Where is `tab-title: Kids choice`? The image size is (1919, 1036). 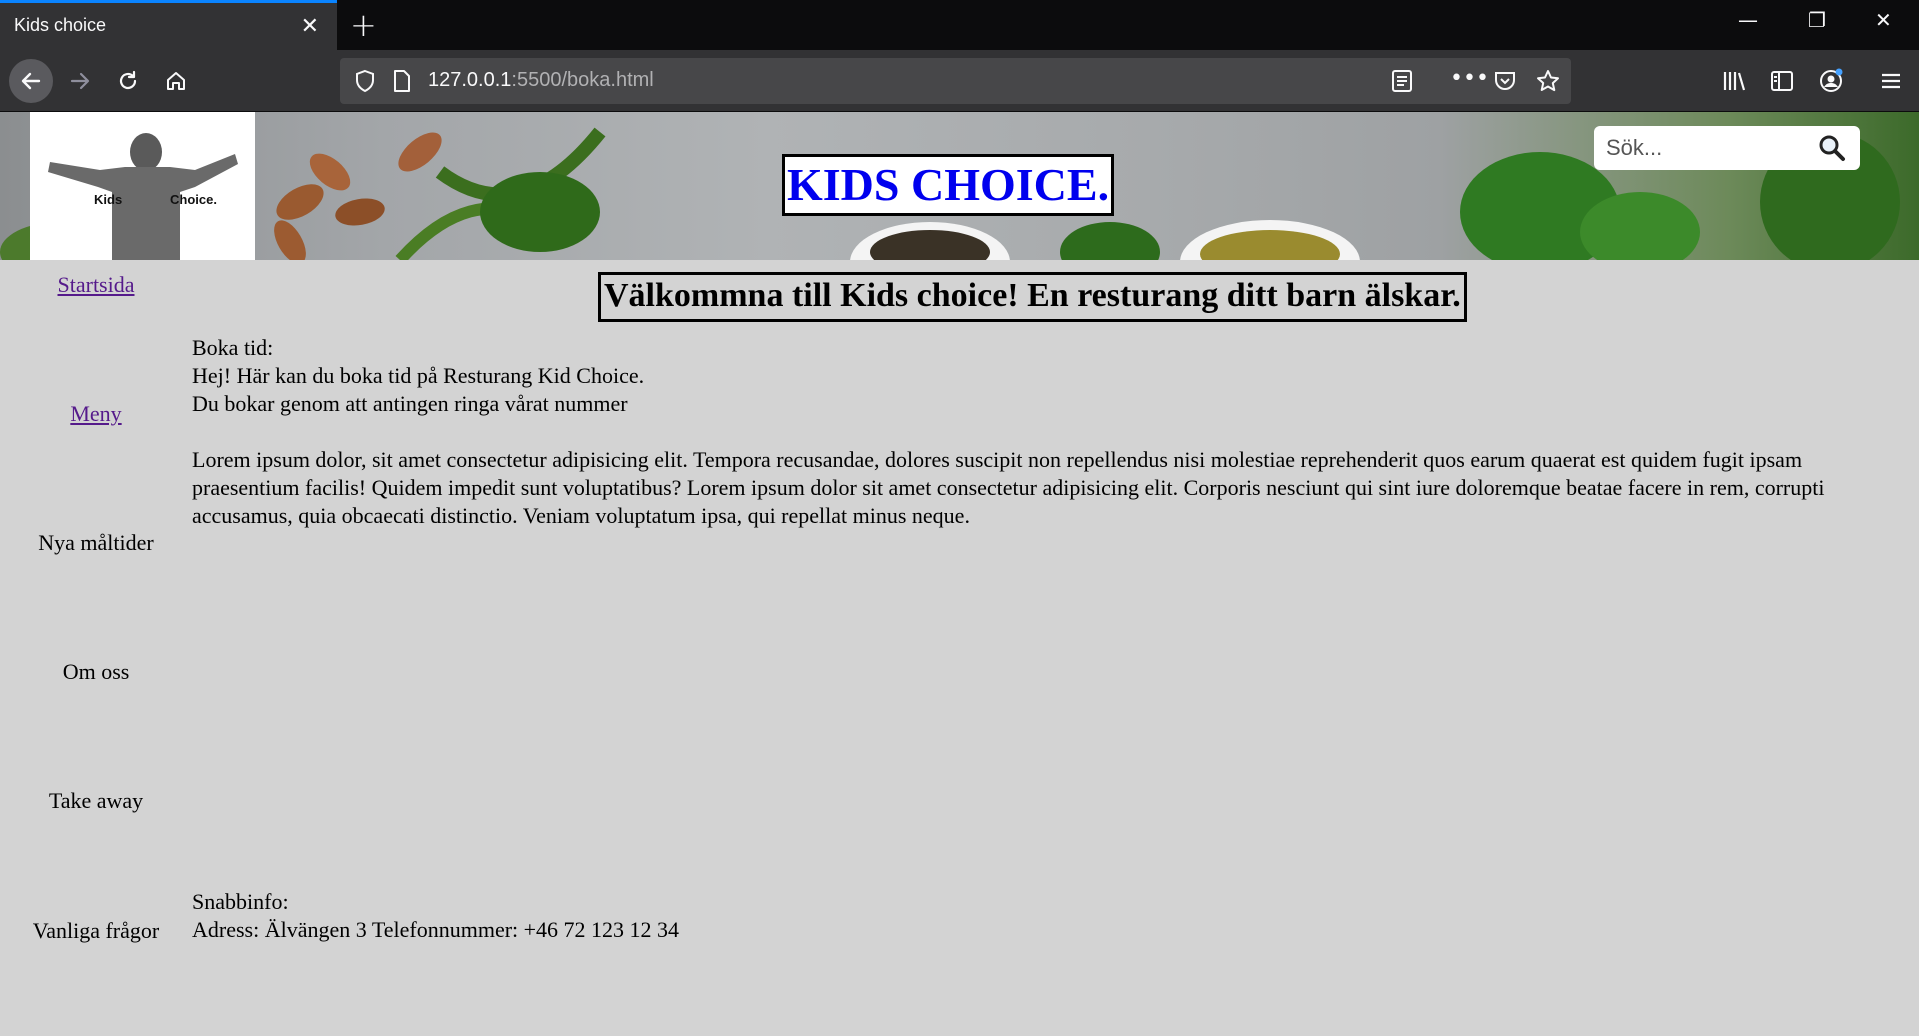 tab-title: Kids choice is located at coordinates (60, 25).